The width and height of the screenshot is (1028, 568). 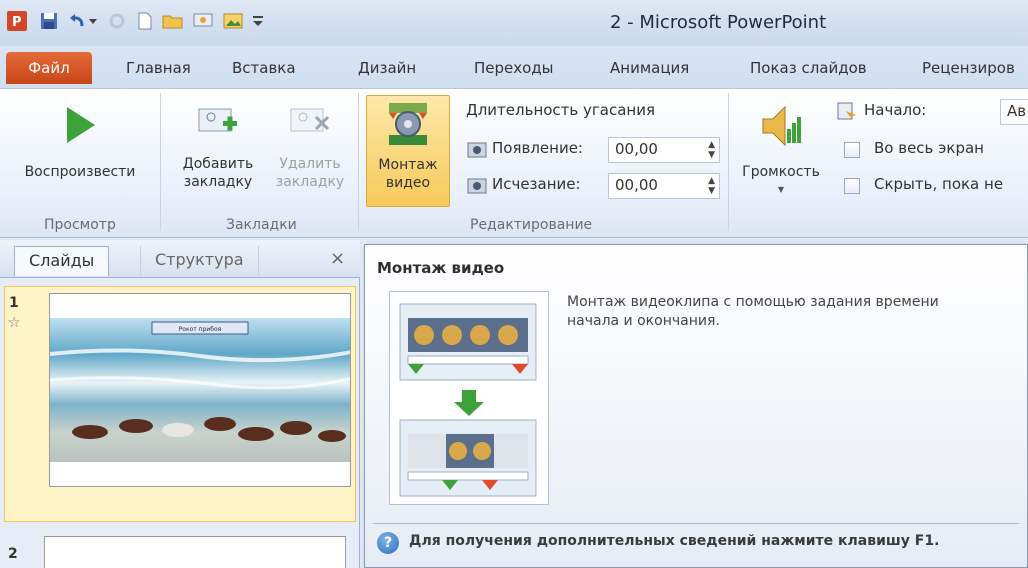 What do you see at coordinates (718, 22) in the screenshot?
I see `window-title: 2 - Microsoft PowerPoint` at bounding box center [718, 22].